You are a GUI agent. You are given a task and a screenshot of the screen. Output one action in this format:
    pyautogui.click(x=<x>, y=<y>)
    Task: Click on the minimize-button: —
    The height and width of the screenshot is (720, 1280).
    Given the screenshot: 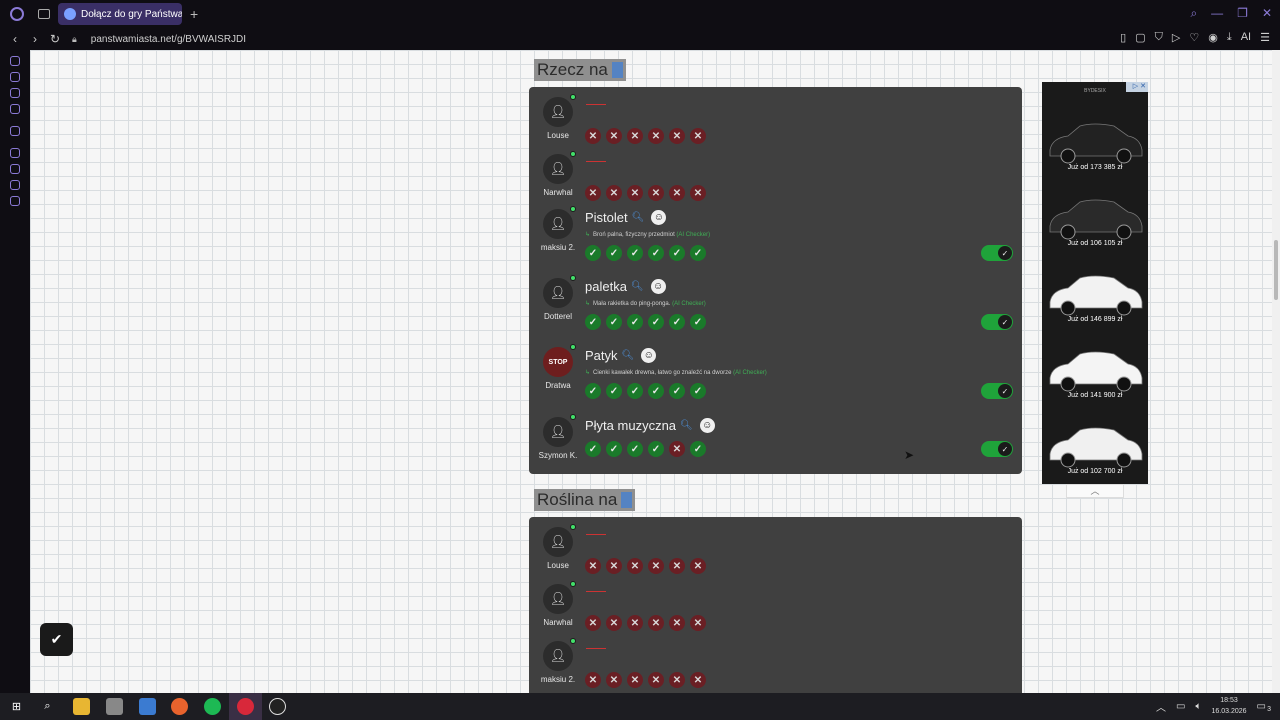 What is the action you would take?
    pyautogui.click(x=1217, y=13)
    